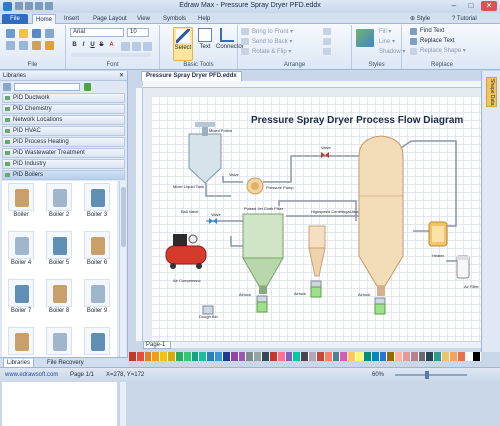  I want to click on library-category: PID Chemistry, so click(63, 109).